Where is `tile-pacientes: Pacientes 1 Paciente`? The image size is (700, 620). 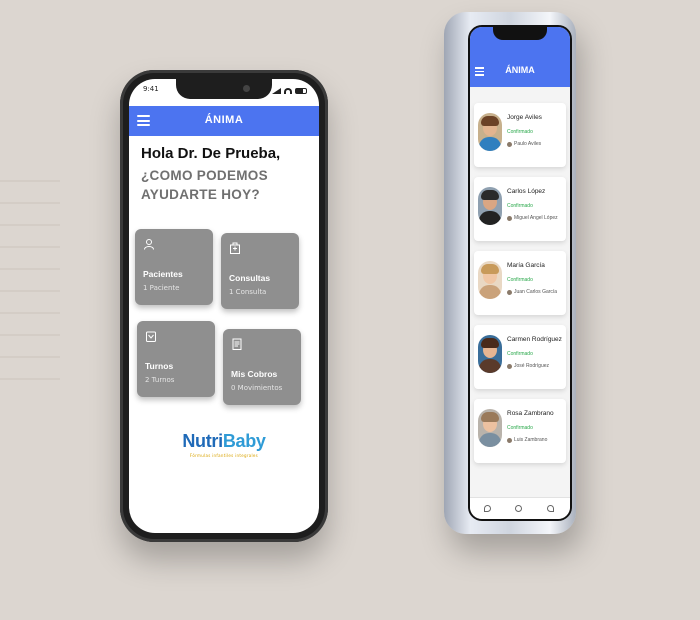 tile-pacientes: Pacientes 1 Paciente is located at coordinates (174, 267).